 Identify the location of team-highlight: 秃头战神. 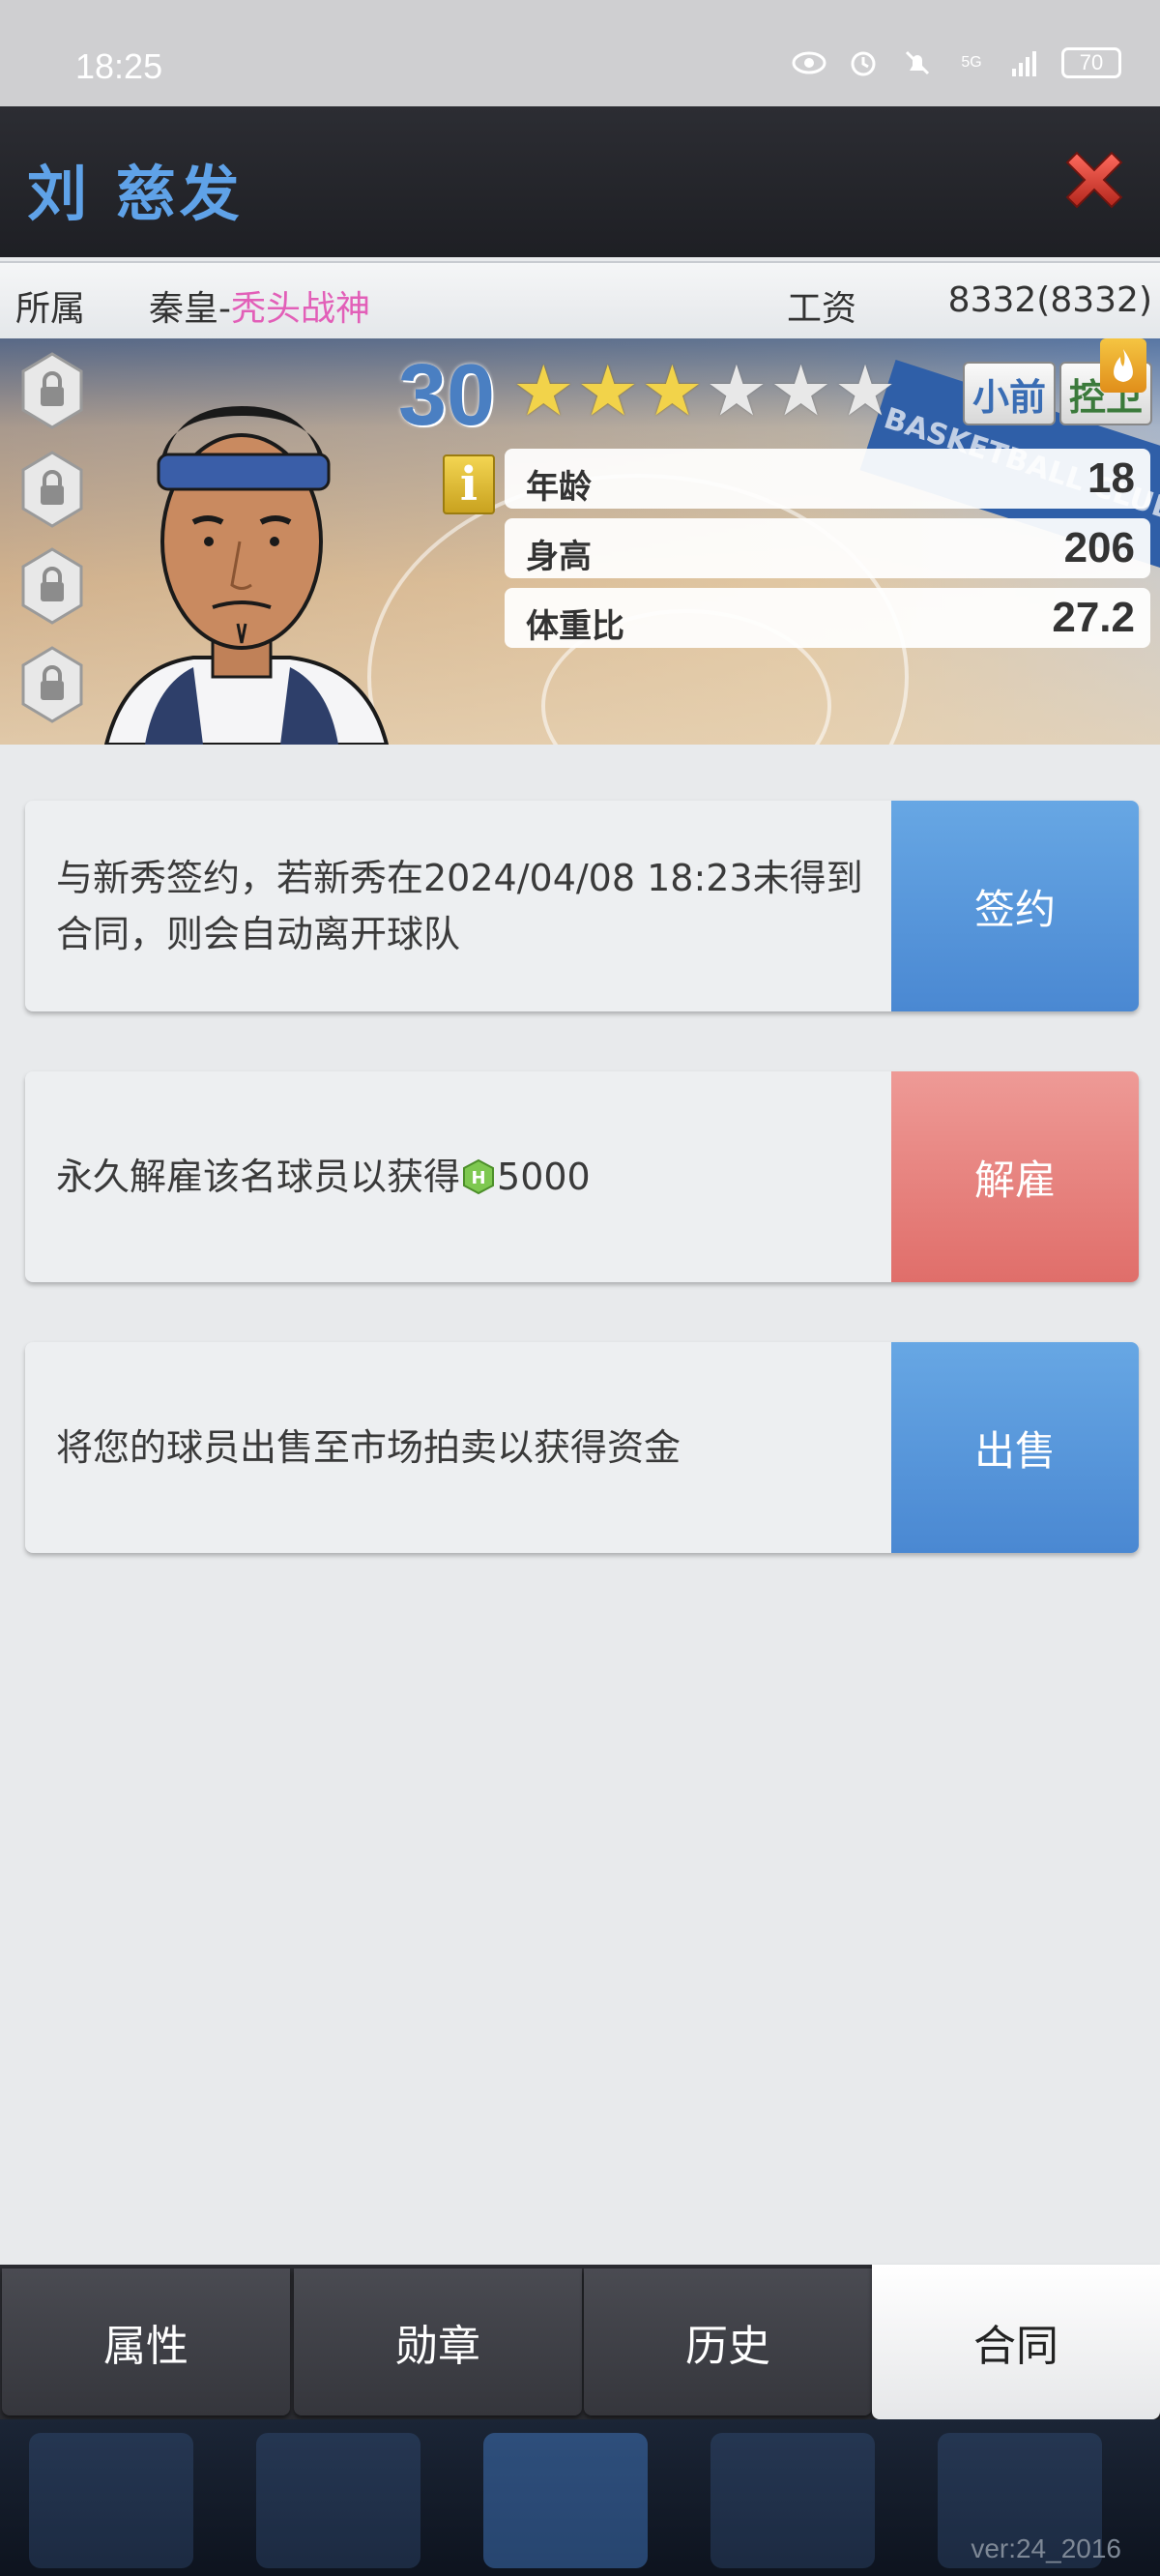
(301, 309).